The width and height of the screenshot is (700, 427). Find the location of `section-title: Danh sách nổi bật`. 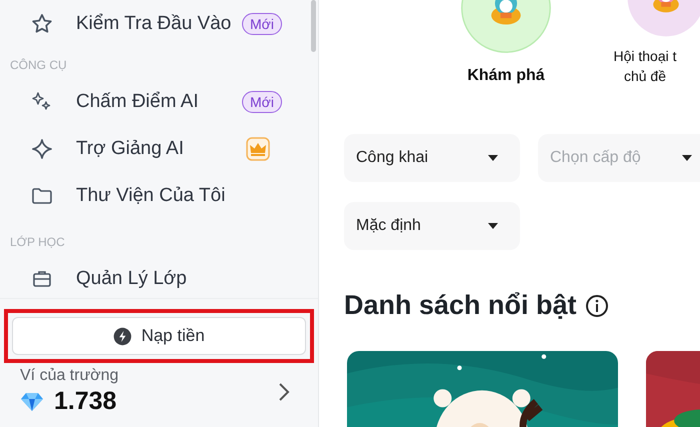

section-title: Danh sách nổi bật is located at coordinates (460, 305).